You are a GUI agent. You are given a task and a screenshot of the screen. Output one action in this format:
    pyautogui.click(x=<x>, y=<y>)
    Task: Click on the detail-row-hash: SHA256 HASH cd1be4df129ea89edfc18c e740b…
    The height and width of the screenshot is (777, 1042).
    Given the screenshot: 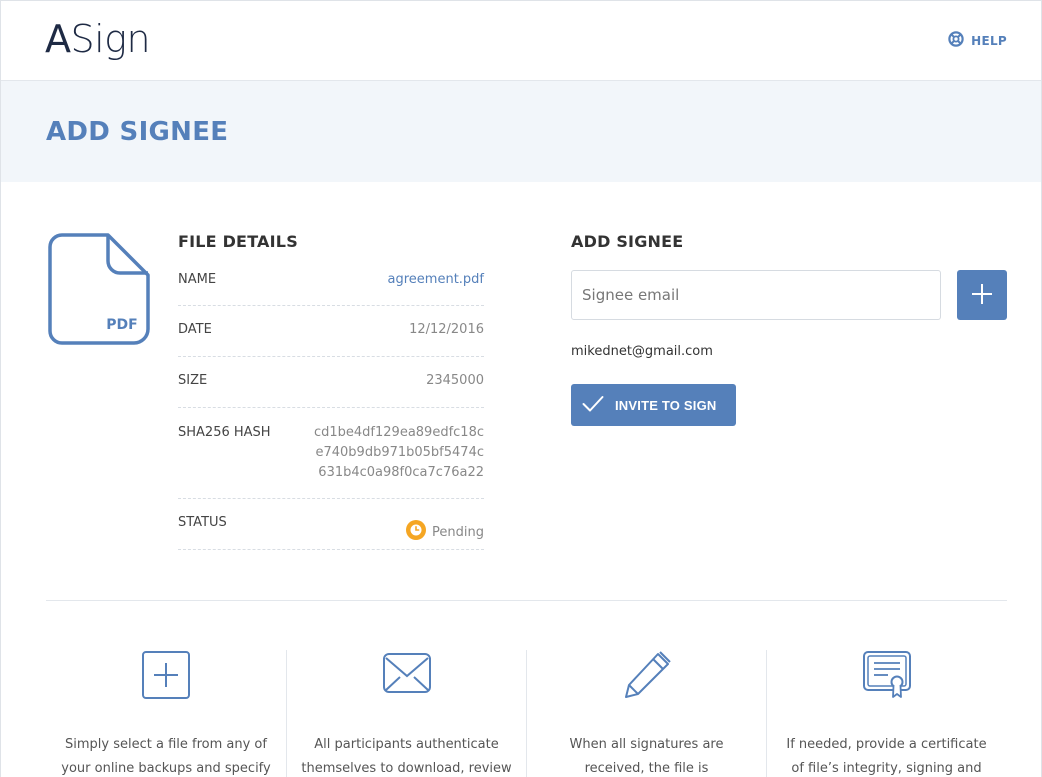 What is the action you would take?
    pyautogui.click(x=331, y=453)
    